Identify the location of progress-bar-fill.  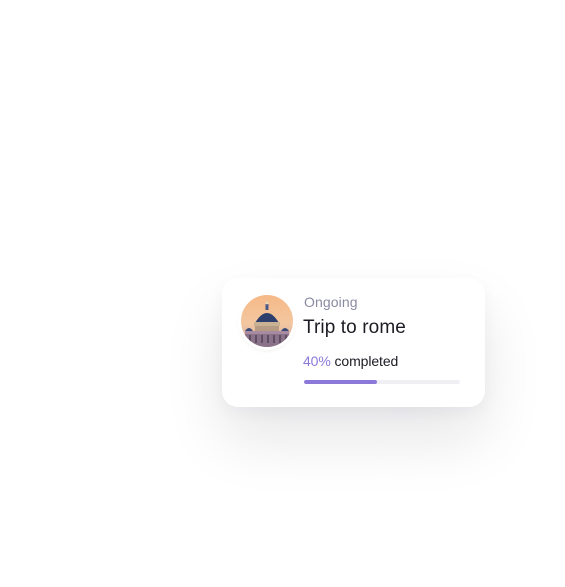
(341, 382).